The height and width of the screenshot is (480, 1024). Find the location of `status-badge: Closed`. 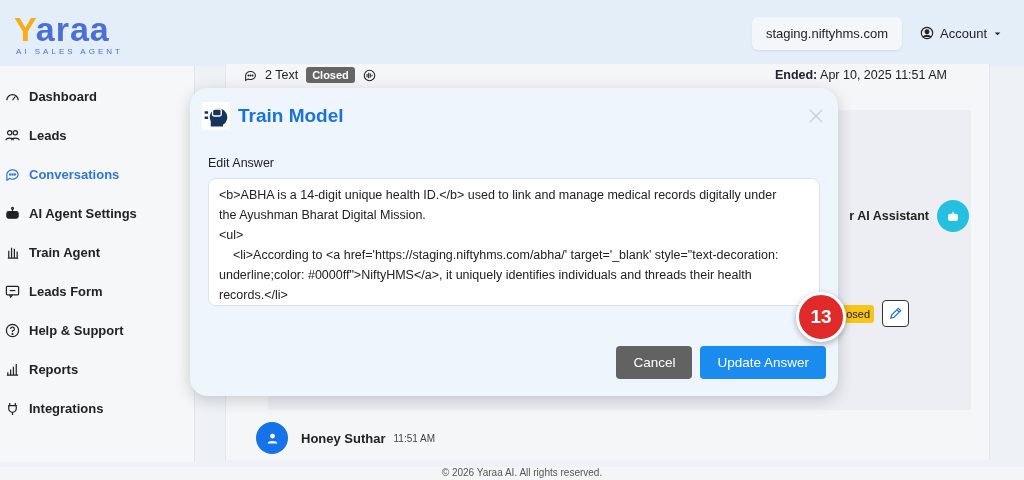

status-badge: Closed is located at coordinates (330, 75).